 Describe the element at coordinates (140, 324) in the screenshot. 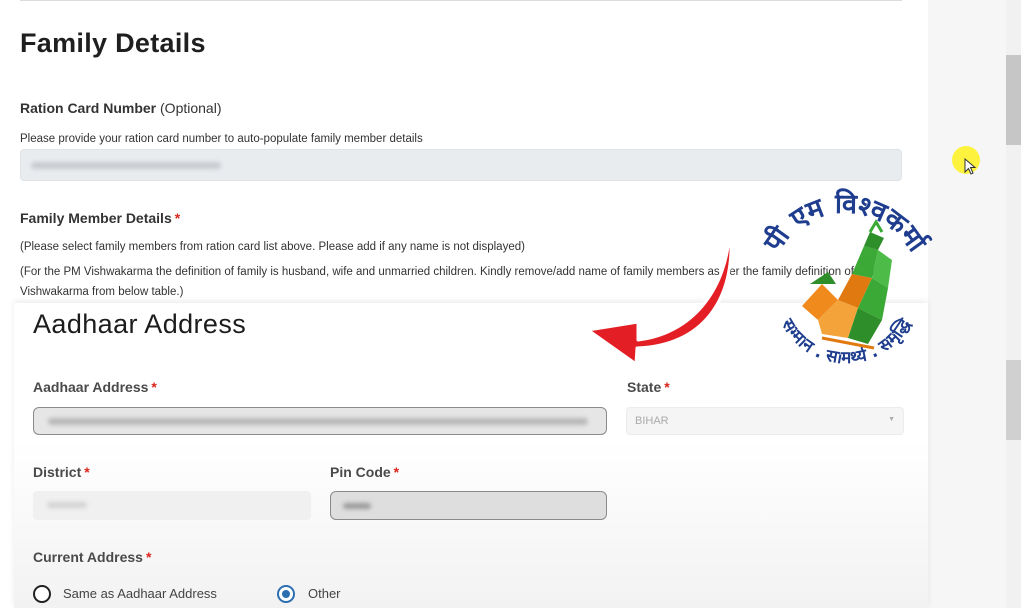

I see `aadhaar-address-title: Aadhaar Address` at that location.